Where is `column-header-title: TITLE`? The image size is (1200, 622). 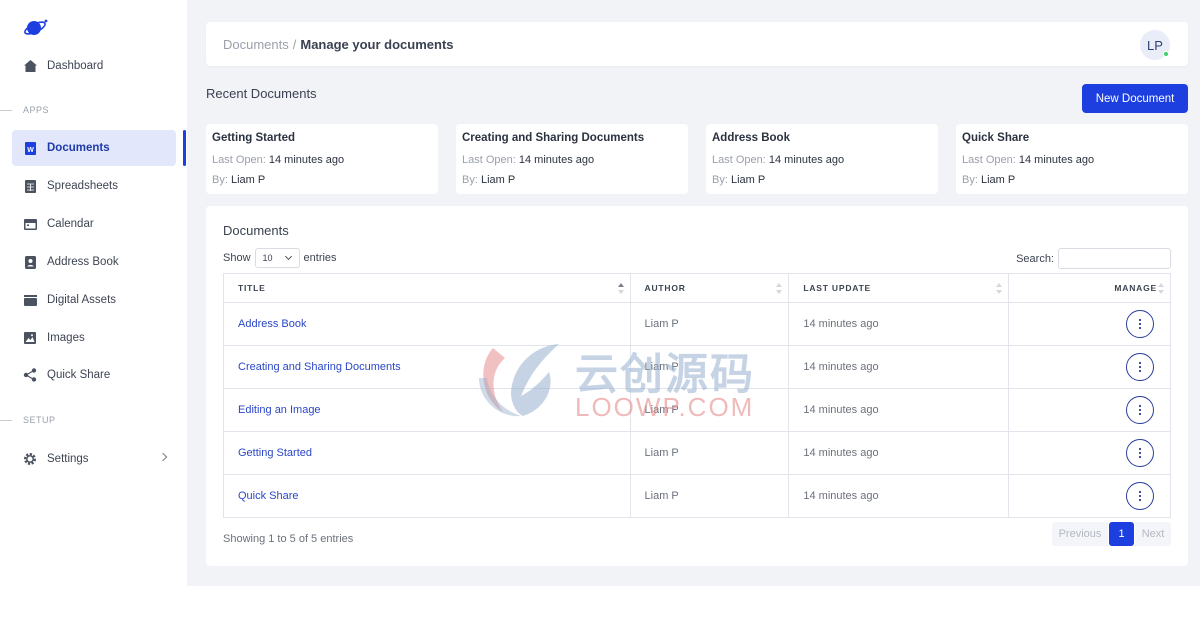
column-header-title: TITLE is located at coordinates (427, 288).